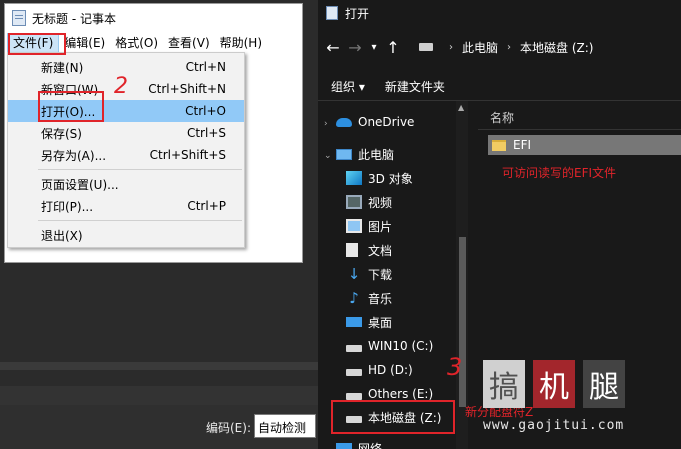 The width and height of the screenshot is (681, 449). I want to click on scrollbar-thumb, so click(462, 322).